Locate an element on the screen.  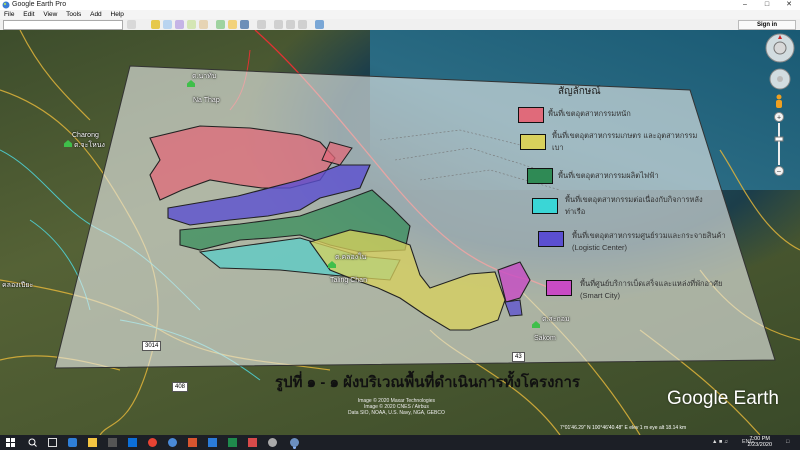
street-view-pegman-icon is located at coordinates (779, 102).